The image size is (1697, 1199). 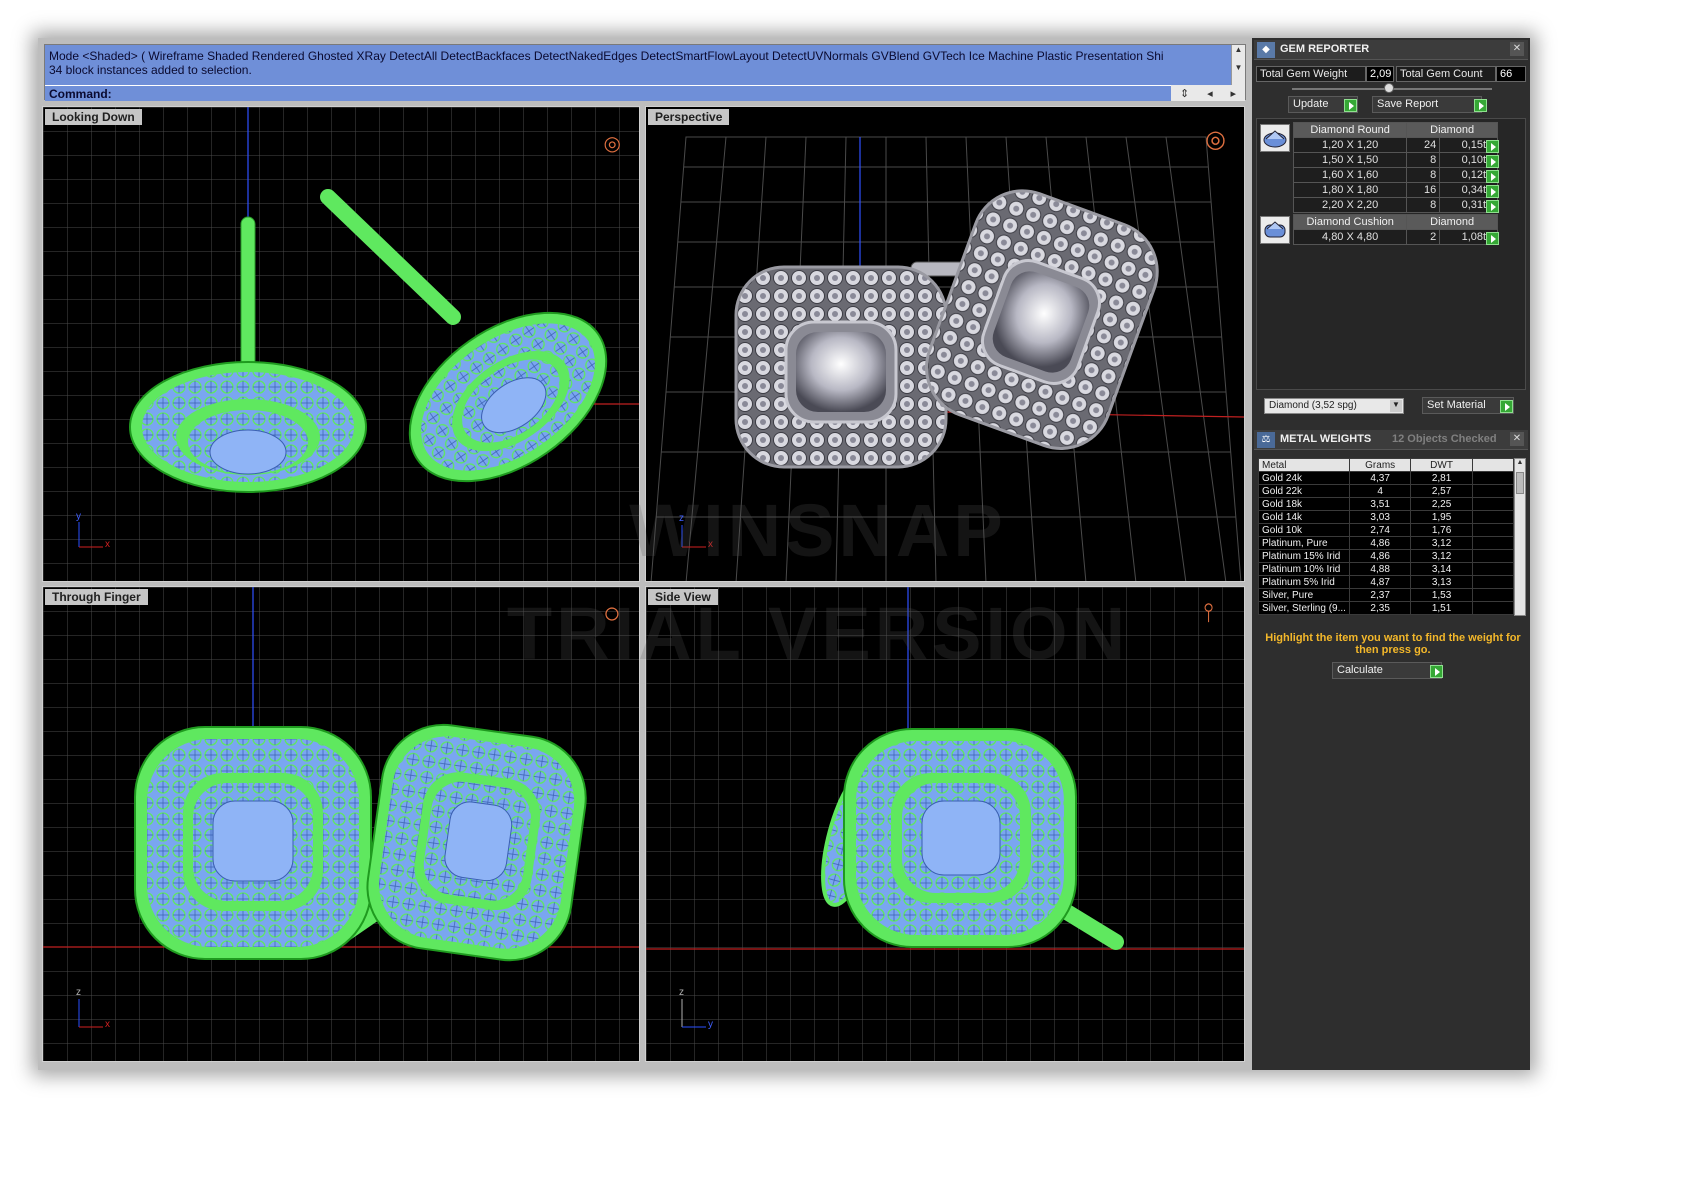 I want to click on viewport-looking-down: Looking Down x y ◎, so click(x=341, y=344).